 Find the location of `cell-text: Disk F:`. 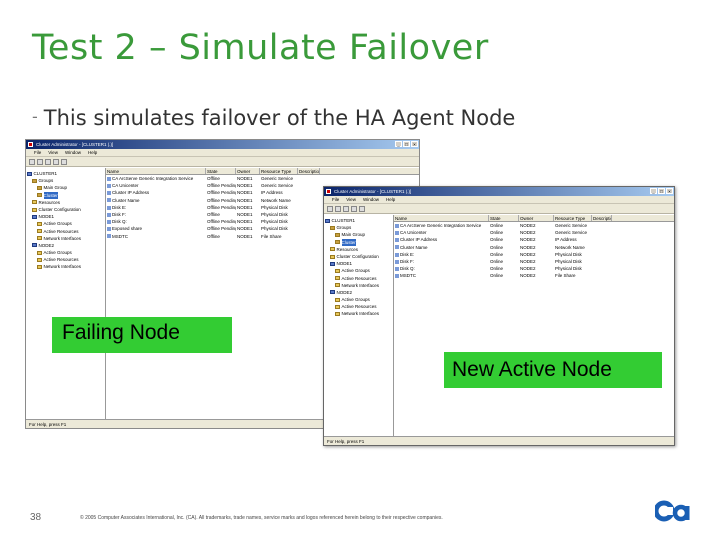

cell-text: Disk F: is located at coordinates (119, 214).